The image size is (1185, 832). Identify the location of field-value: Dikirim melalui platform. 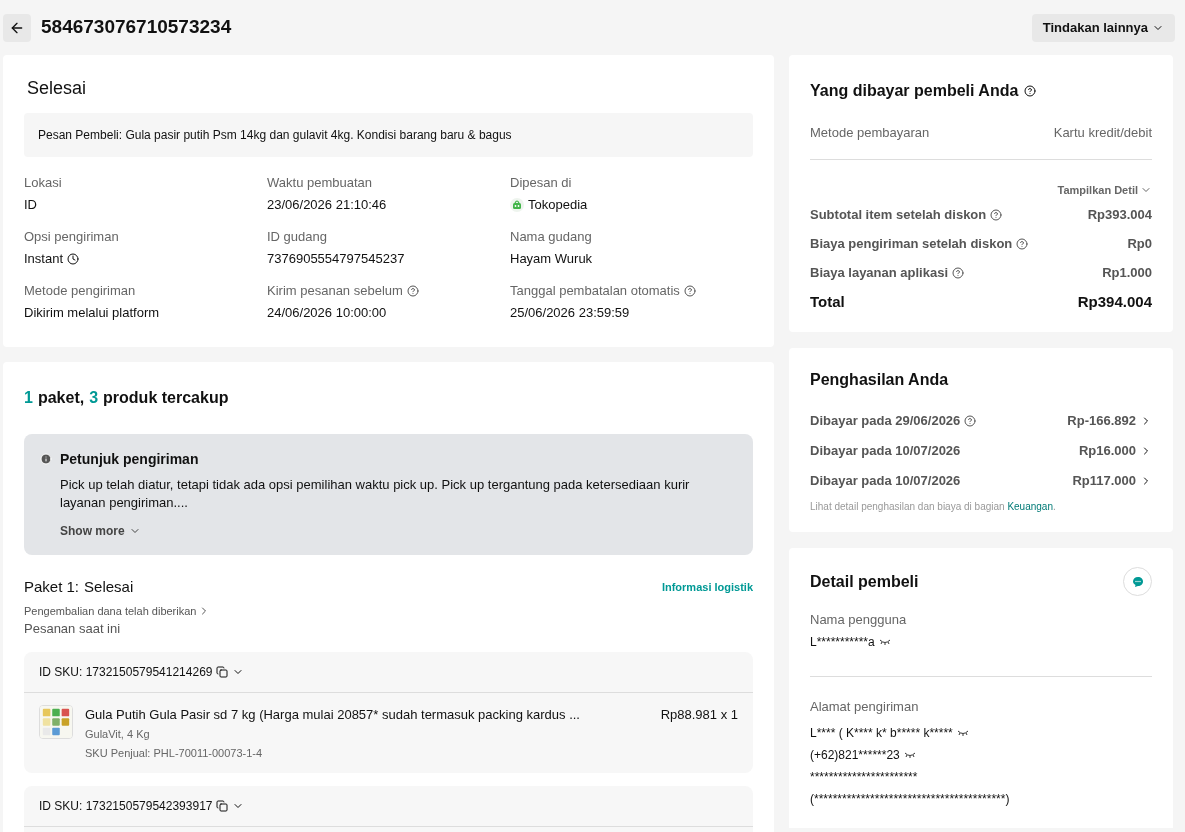
(92, 313).